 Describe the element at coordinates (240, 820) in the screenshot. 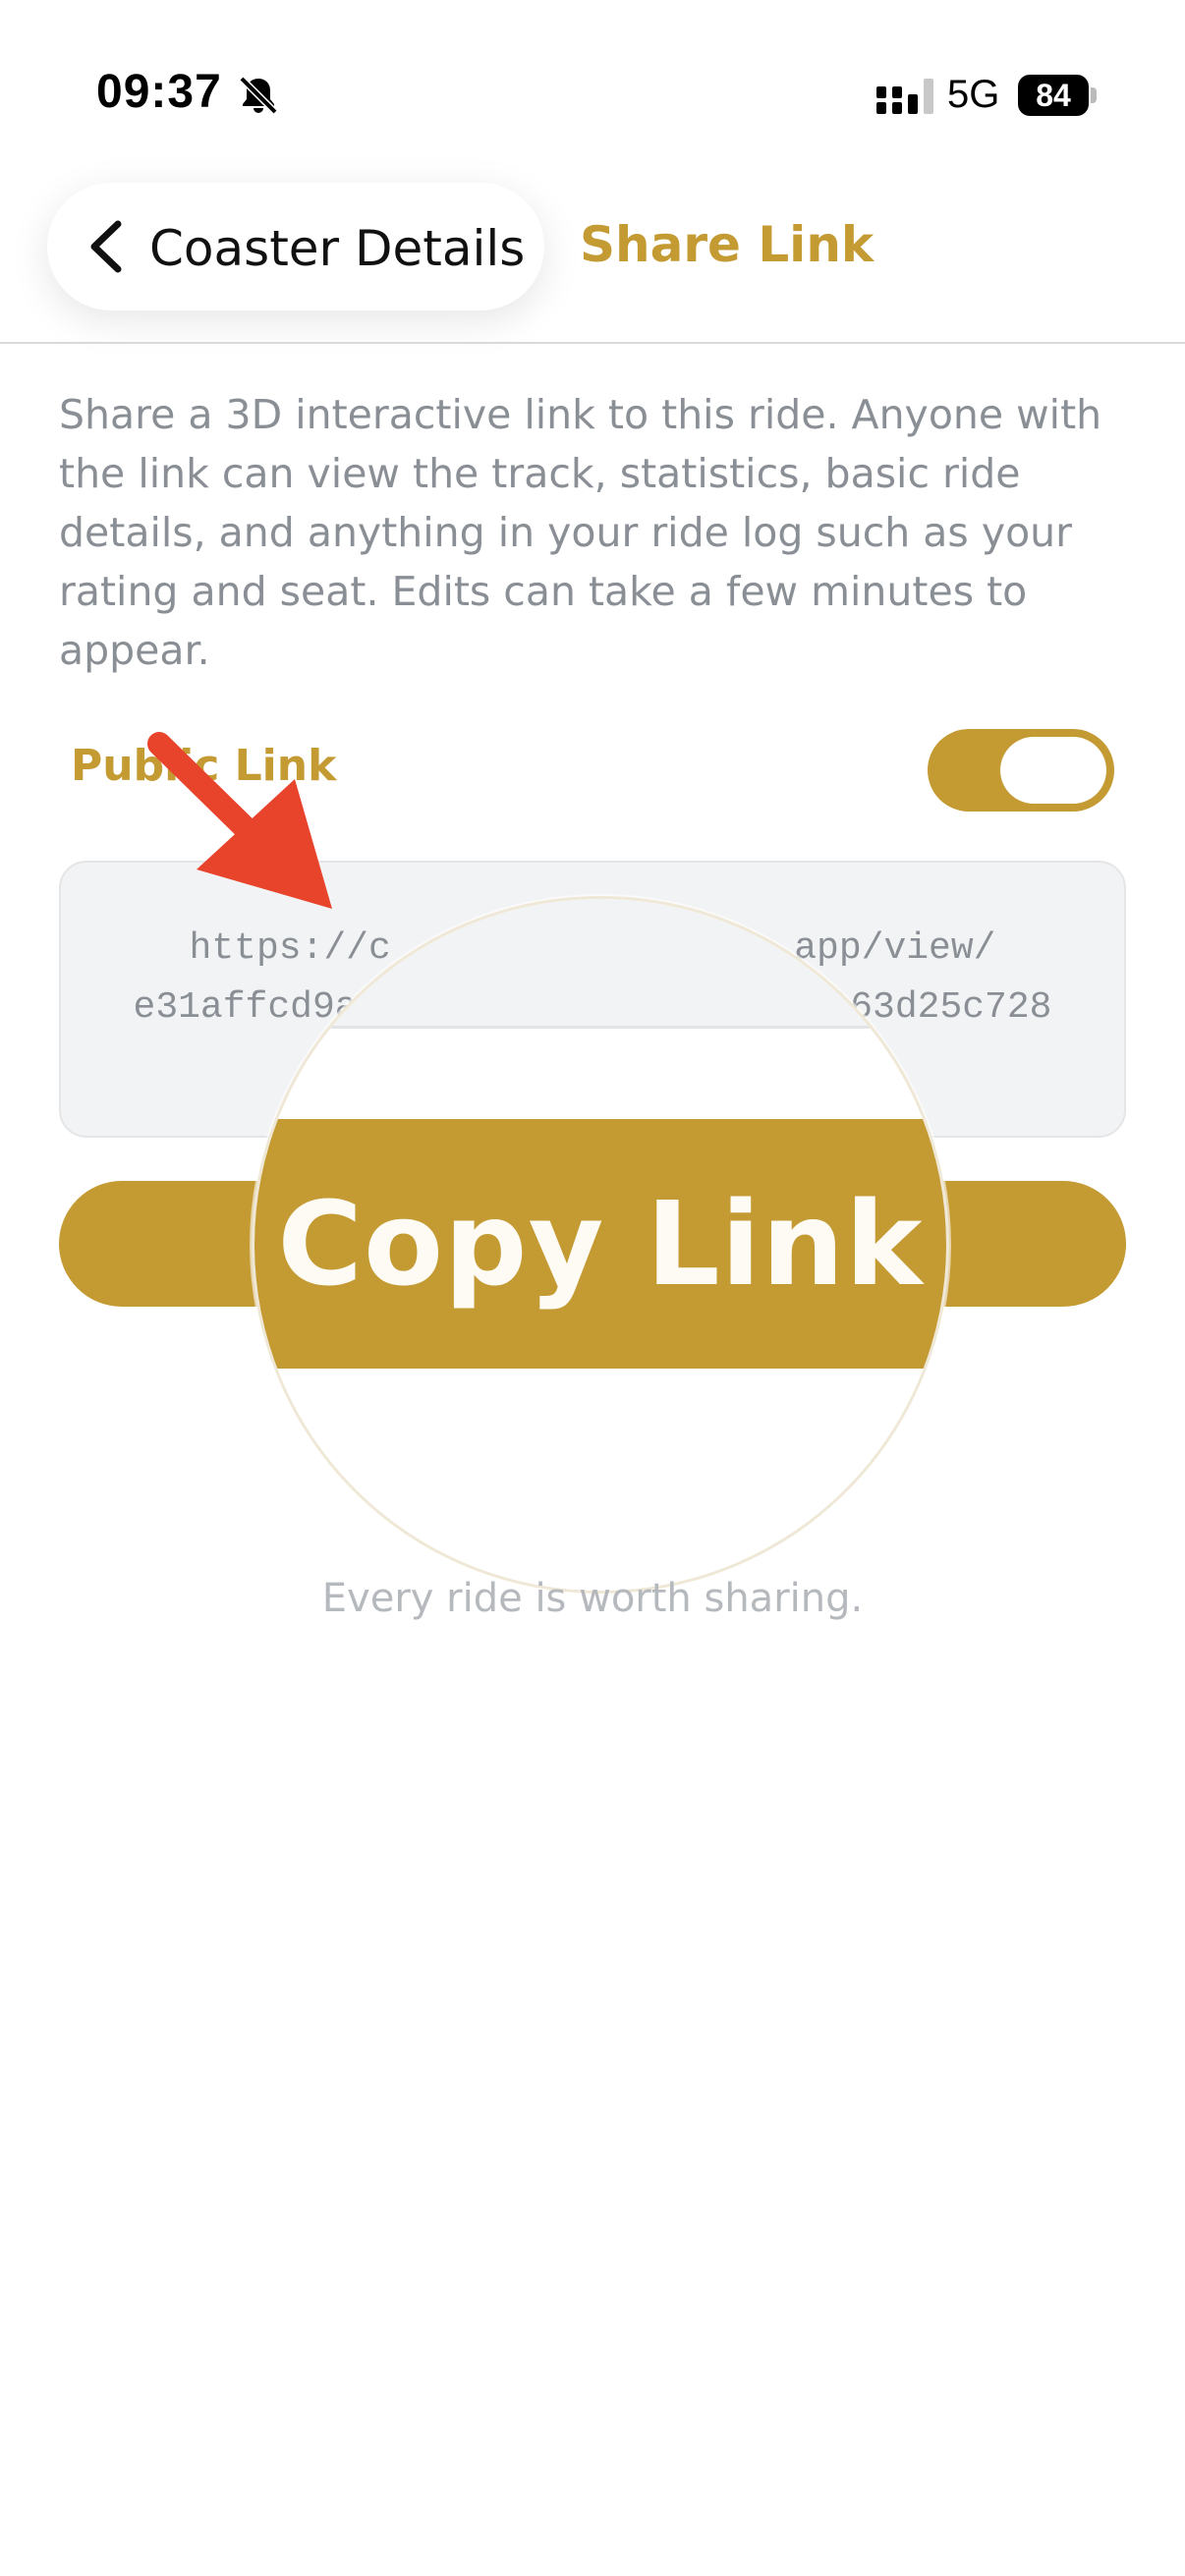

I see `arrow-annotation-icon` at that location.